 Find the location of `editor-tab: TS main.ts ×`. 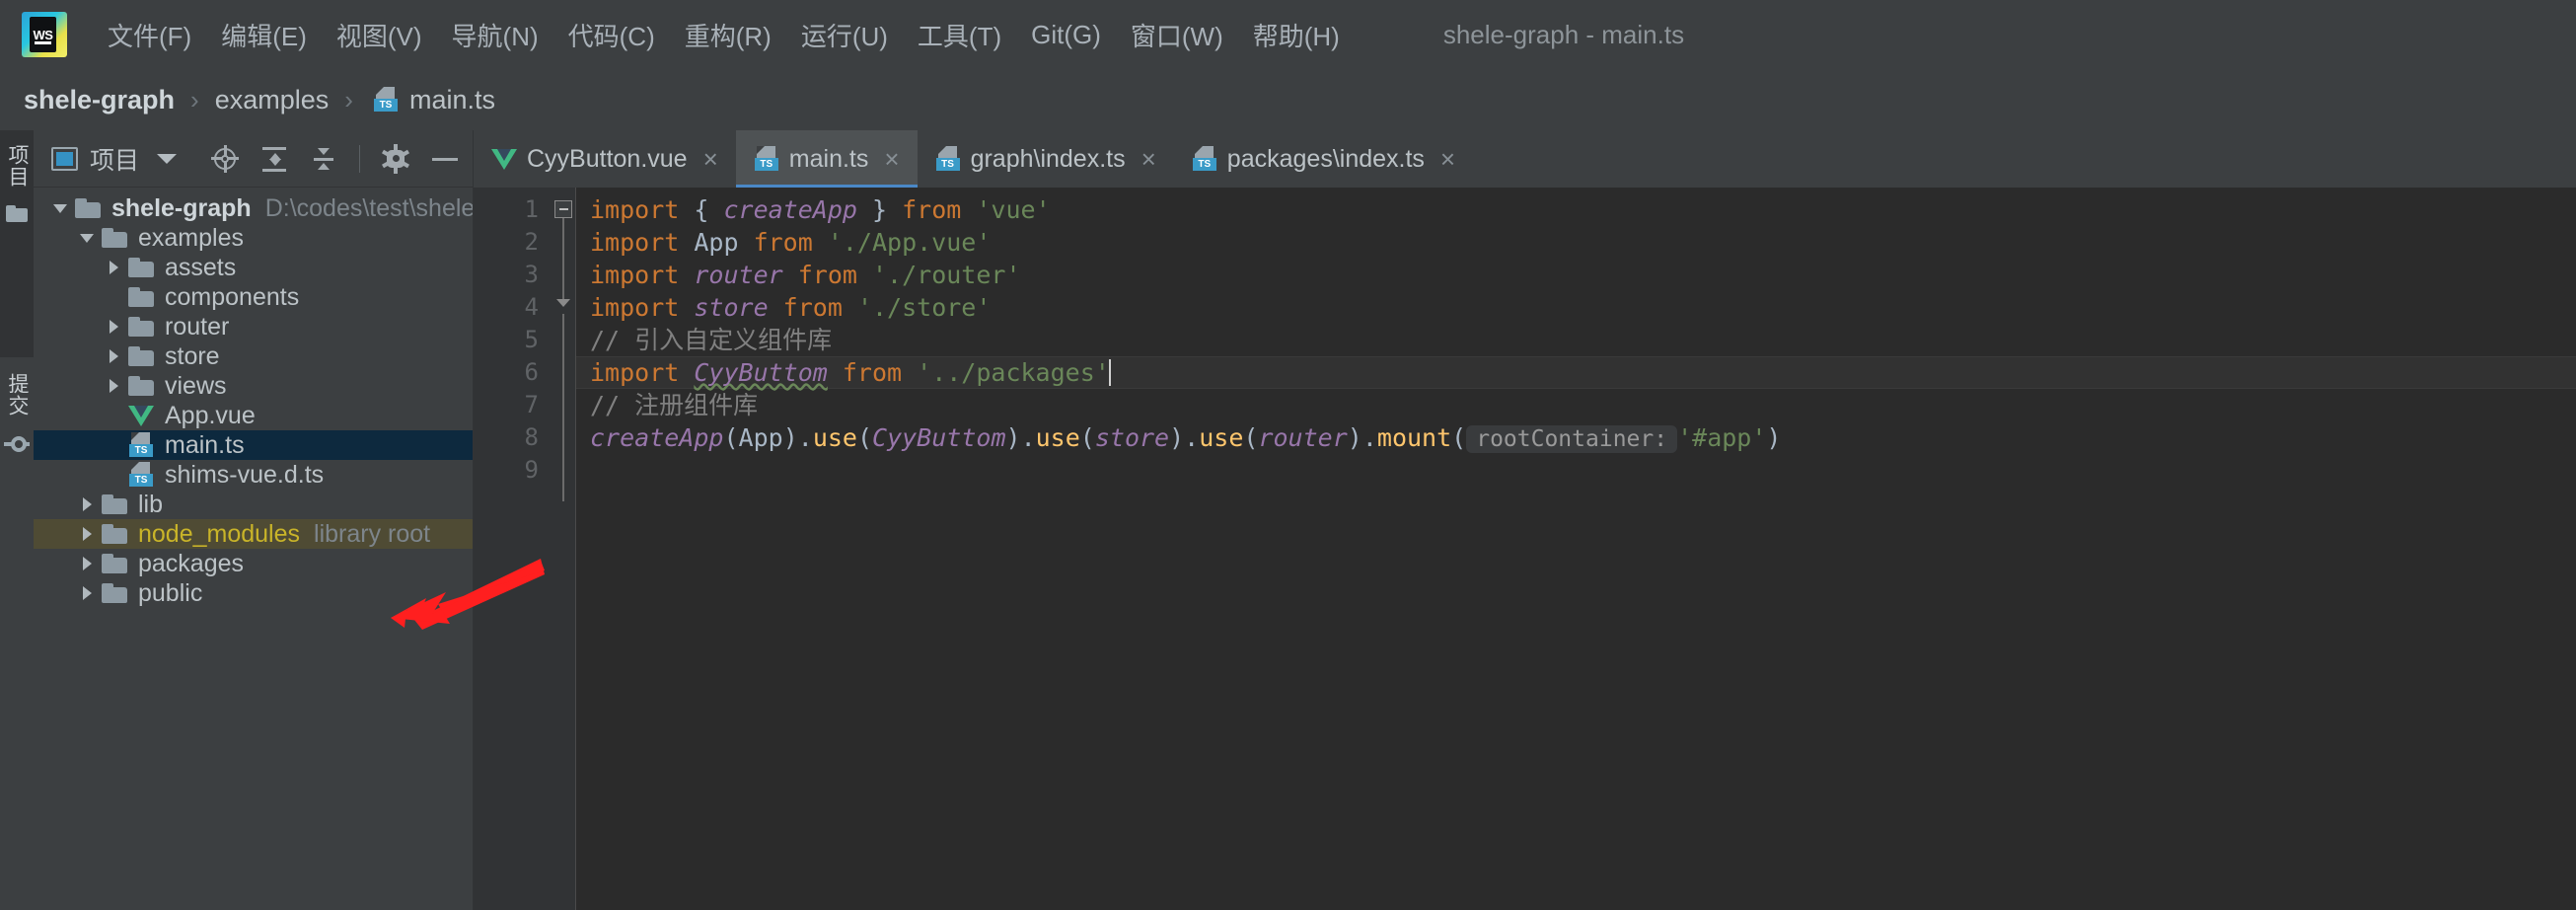

editor-tab: TS main.ts × is located at coordinates (826, 159).